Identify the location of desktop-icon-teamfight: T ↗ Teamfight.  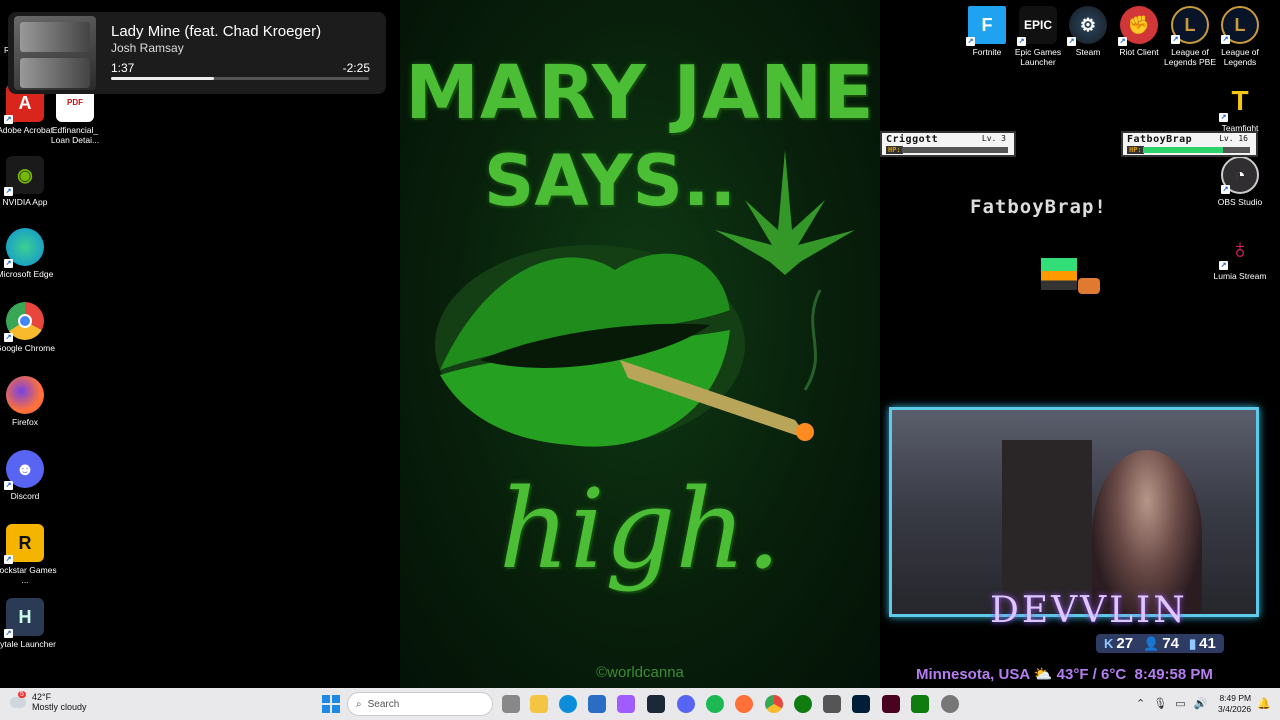
(1240, 107).